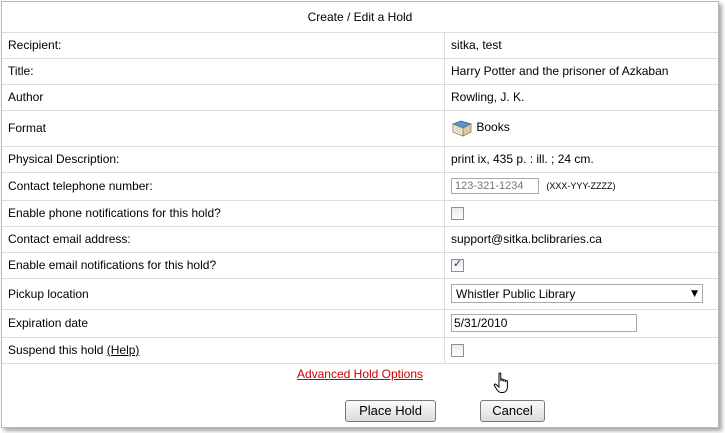 The width and height of the screenshot is (725, 433). Describe the element at coordinates (462, 128) in the screenshot. I see `book-icon` at that location.